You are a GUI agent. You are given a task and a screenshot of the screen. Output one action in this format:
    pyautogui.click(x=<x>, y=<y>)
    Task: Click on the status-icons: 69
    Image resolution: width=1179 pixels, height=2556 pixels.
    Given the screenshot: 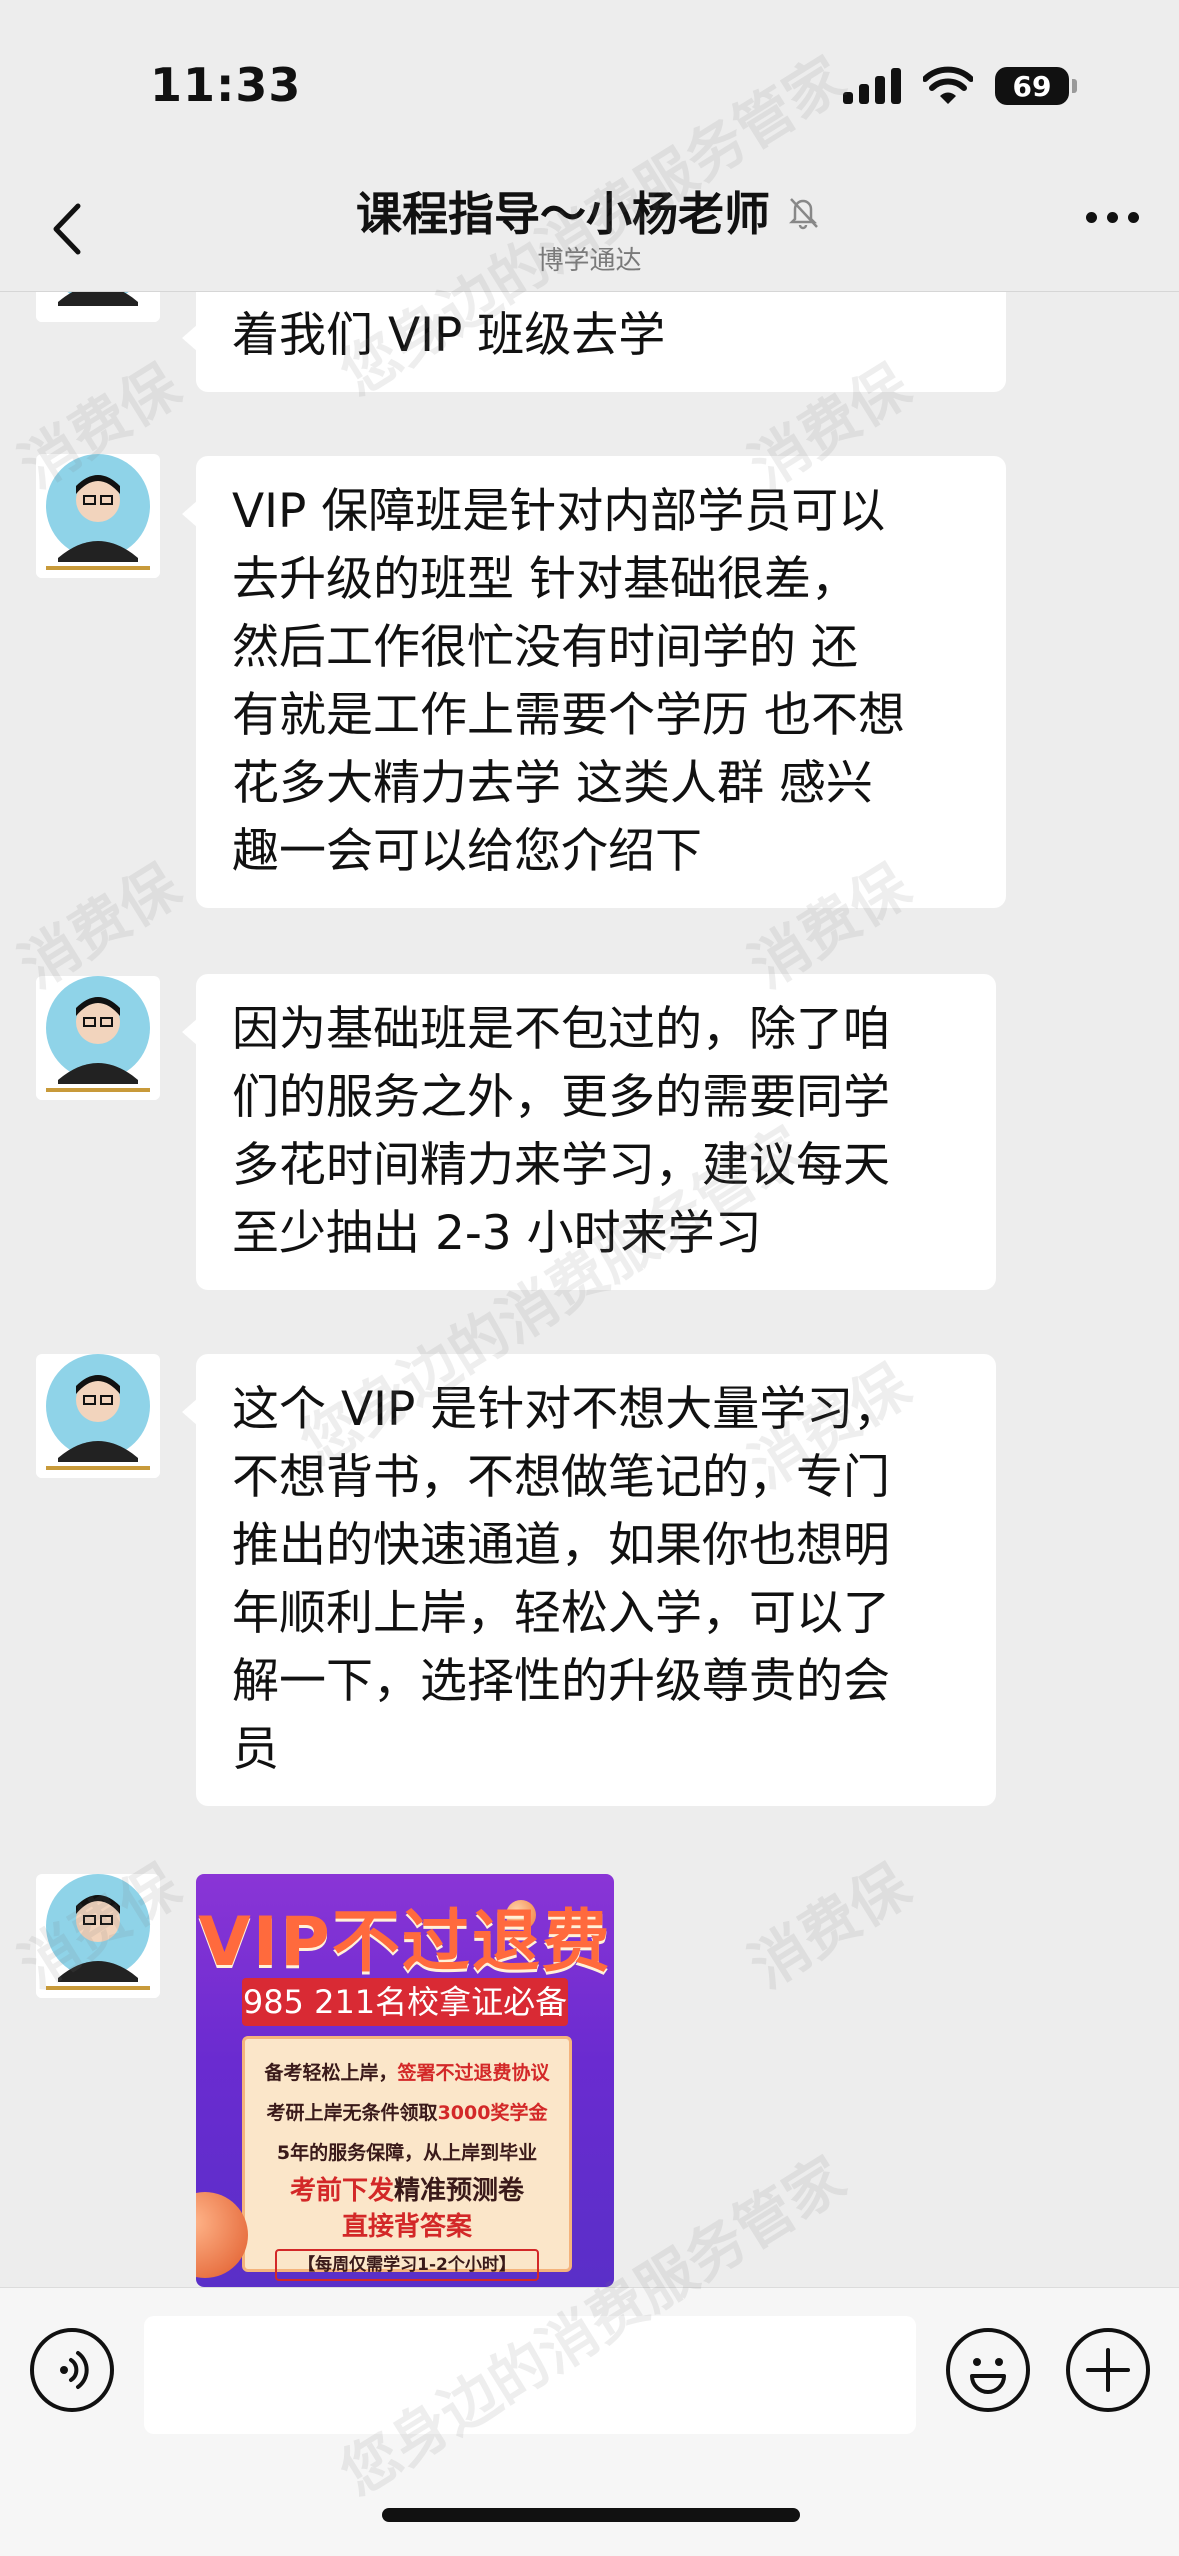 What is the action you would take?
    pyautogui.click(x=960, y=86)
    